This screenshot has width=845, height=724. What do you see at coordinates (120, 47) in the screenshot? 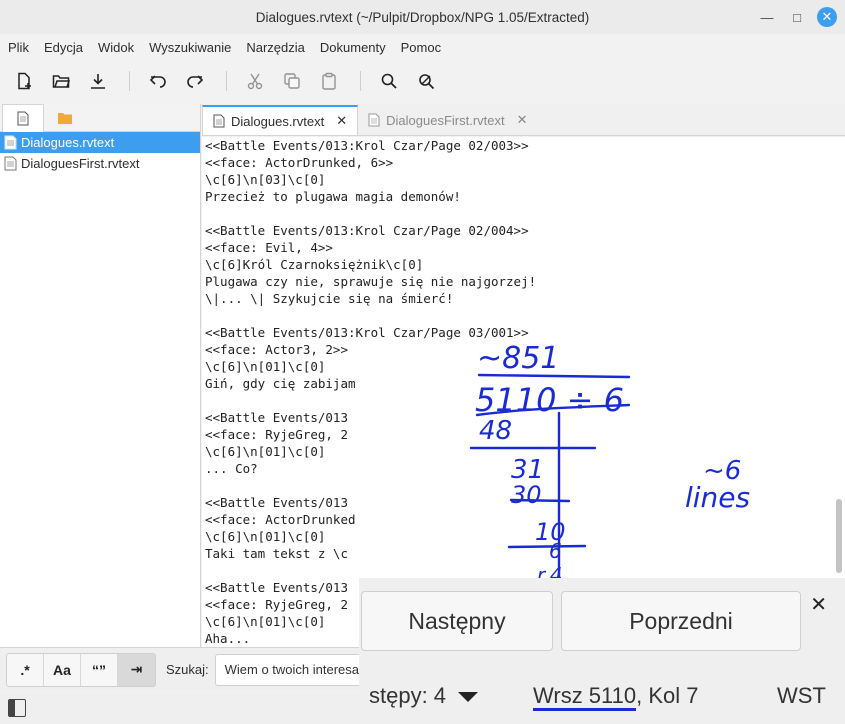
I see `menu-widok: Widok` at bounding box center [120, 47].